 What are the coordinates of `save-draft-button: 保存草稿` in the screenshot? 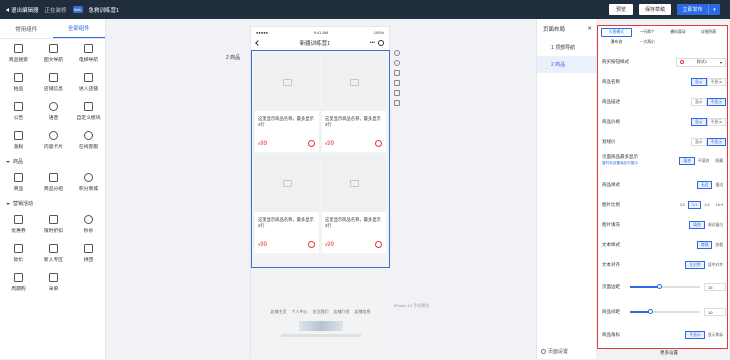 It's located at (655, 9).